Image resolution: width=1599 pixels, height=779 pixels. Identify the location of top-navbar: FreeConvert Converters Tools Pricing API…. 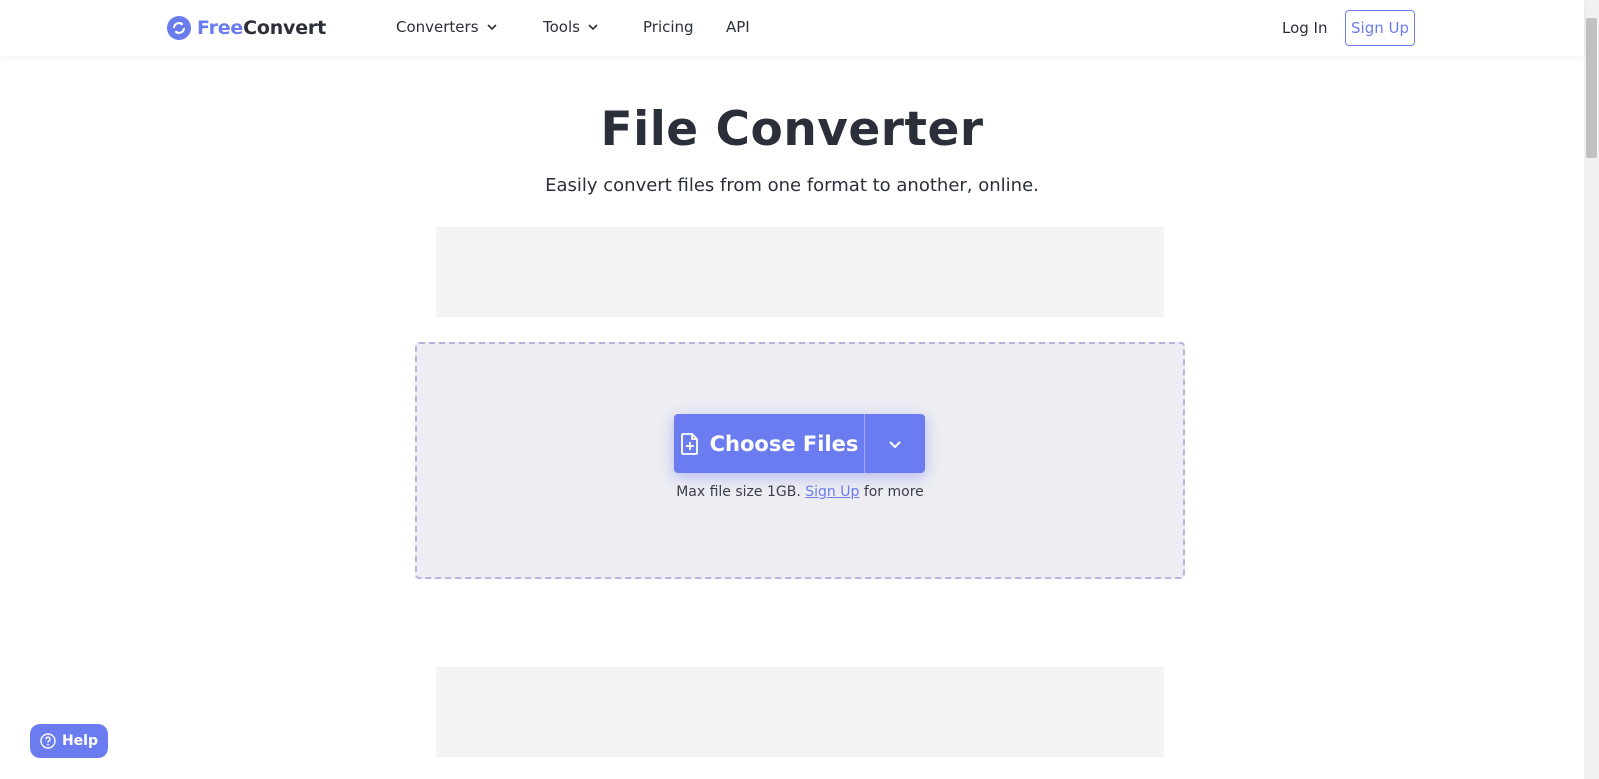
(792, 28).